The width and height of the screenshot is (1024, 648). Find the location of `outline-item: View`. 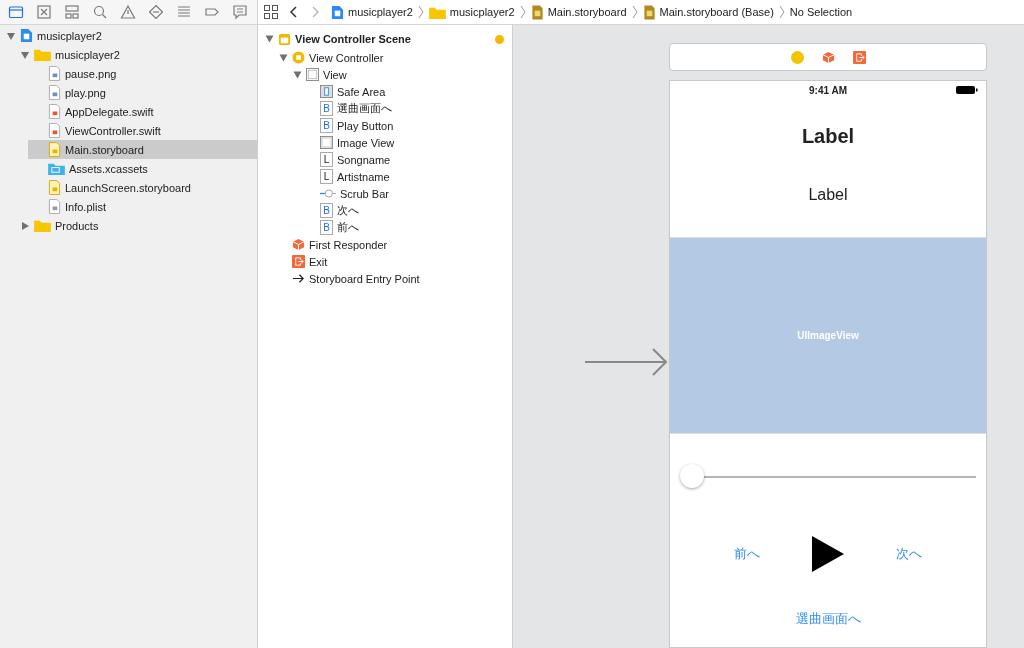

outline-item: View is located at coordinates (399, 74).